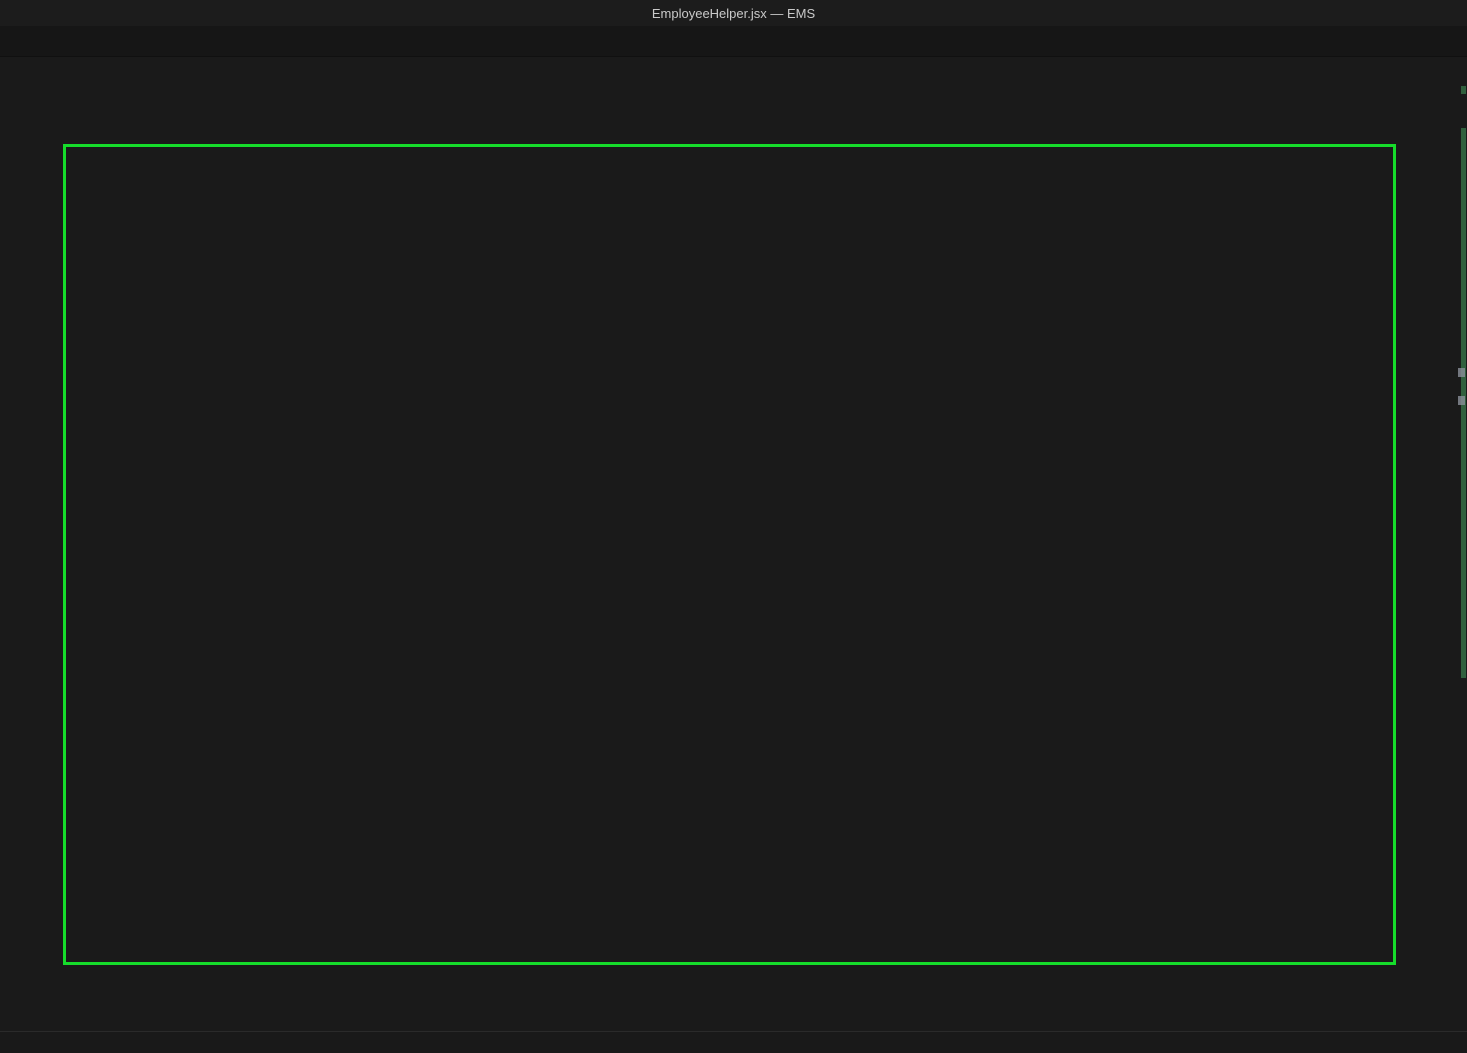  I want to click on maximize-window-button, so click(56, 13).